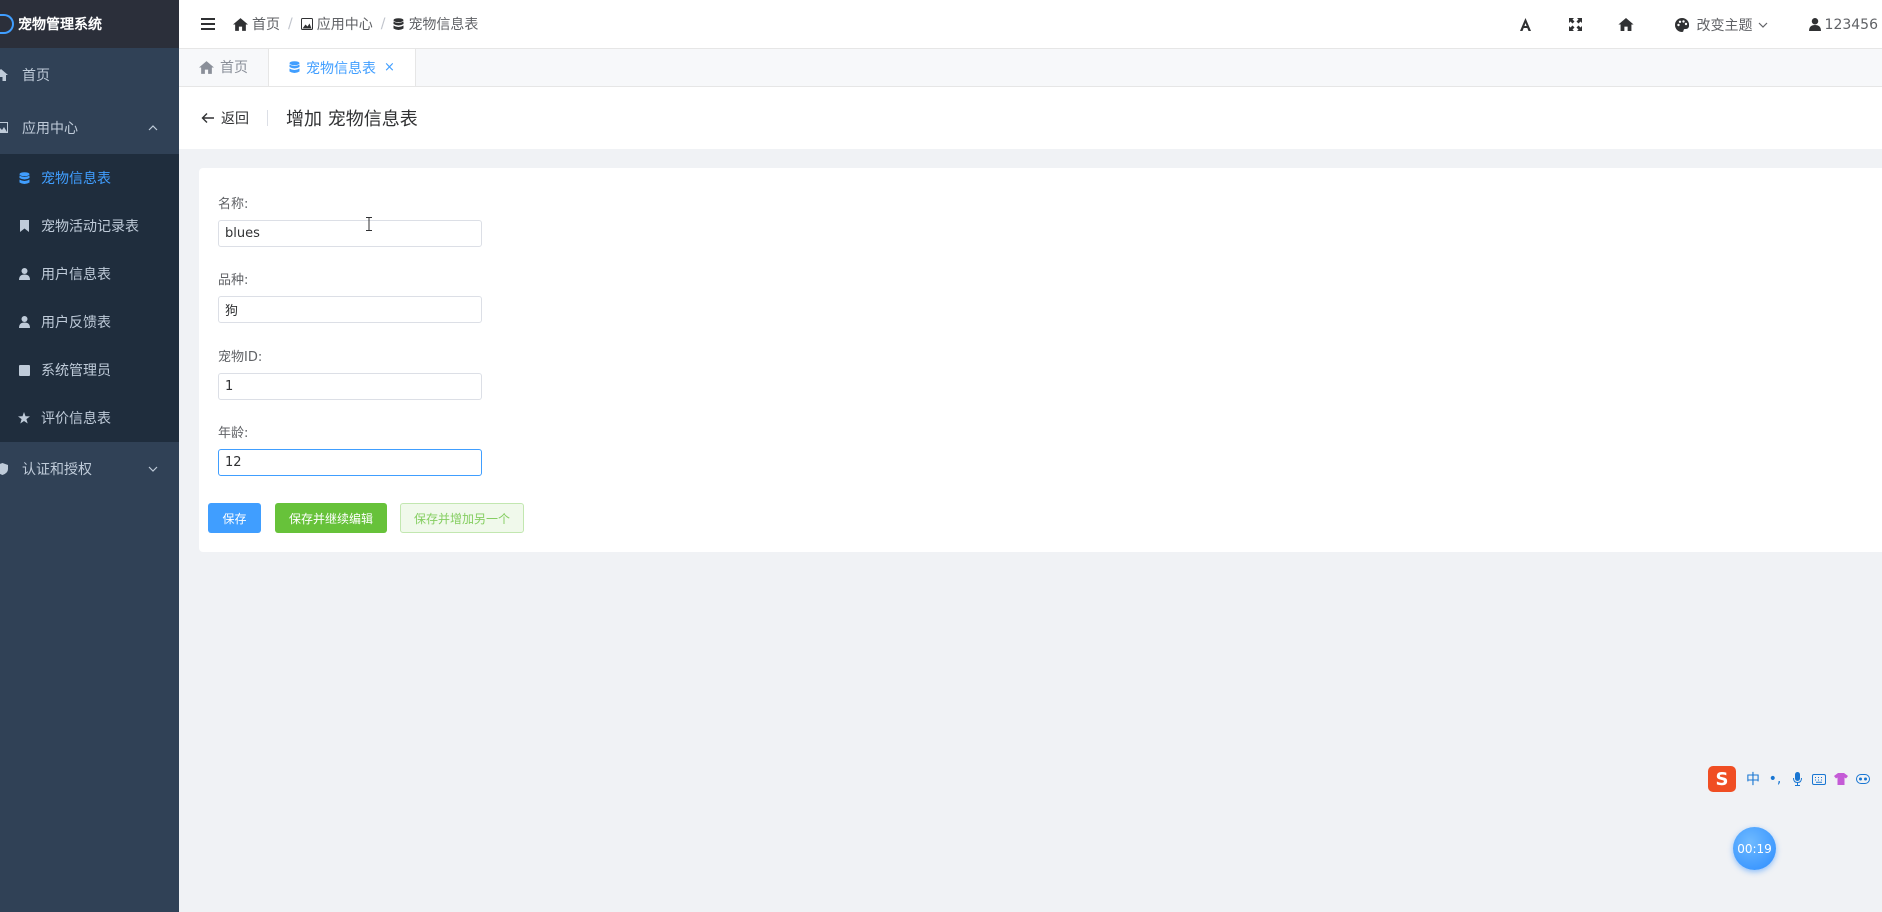 The image size is (1882, 912). I want to click on more-tools-icon, so click(1863, 779).